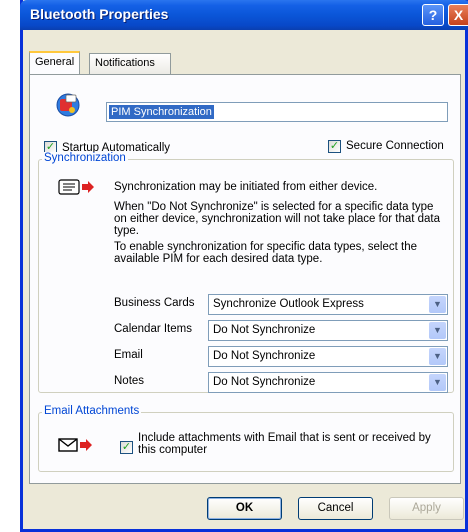 The width and height of the screenshot is (468, 532). I want to click on notes-dropdown: Do Not Synchronize ▼, so click(328, 382).